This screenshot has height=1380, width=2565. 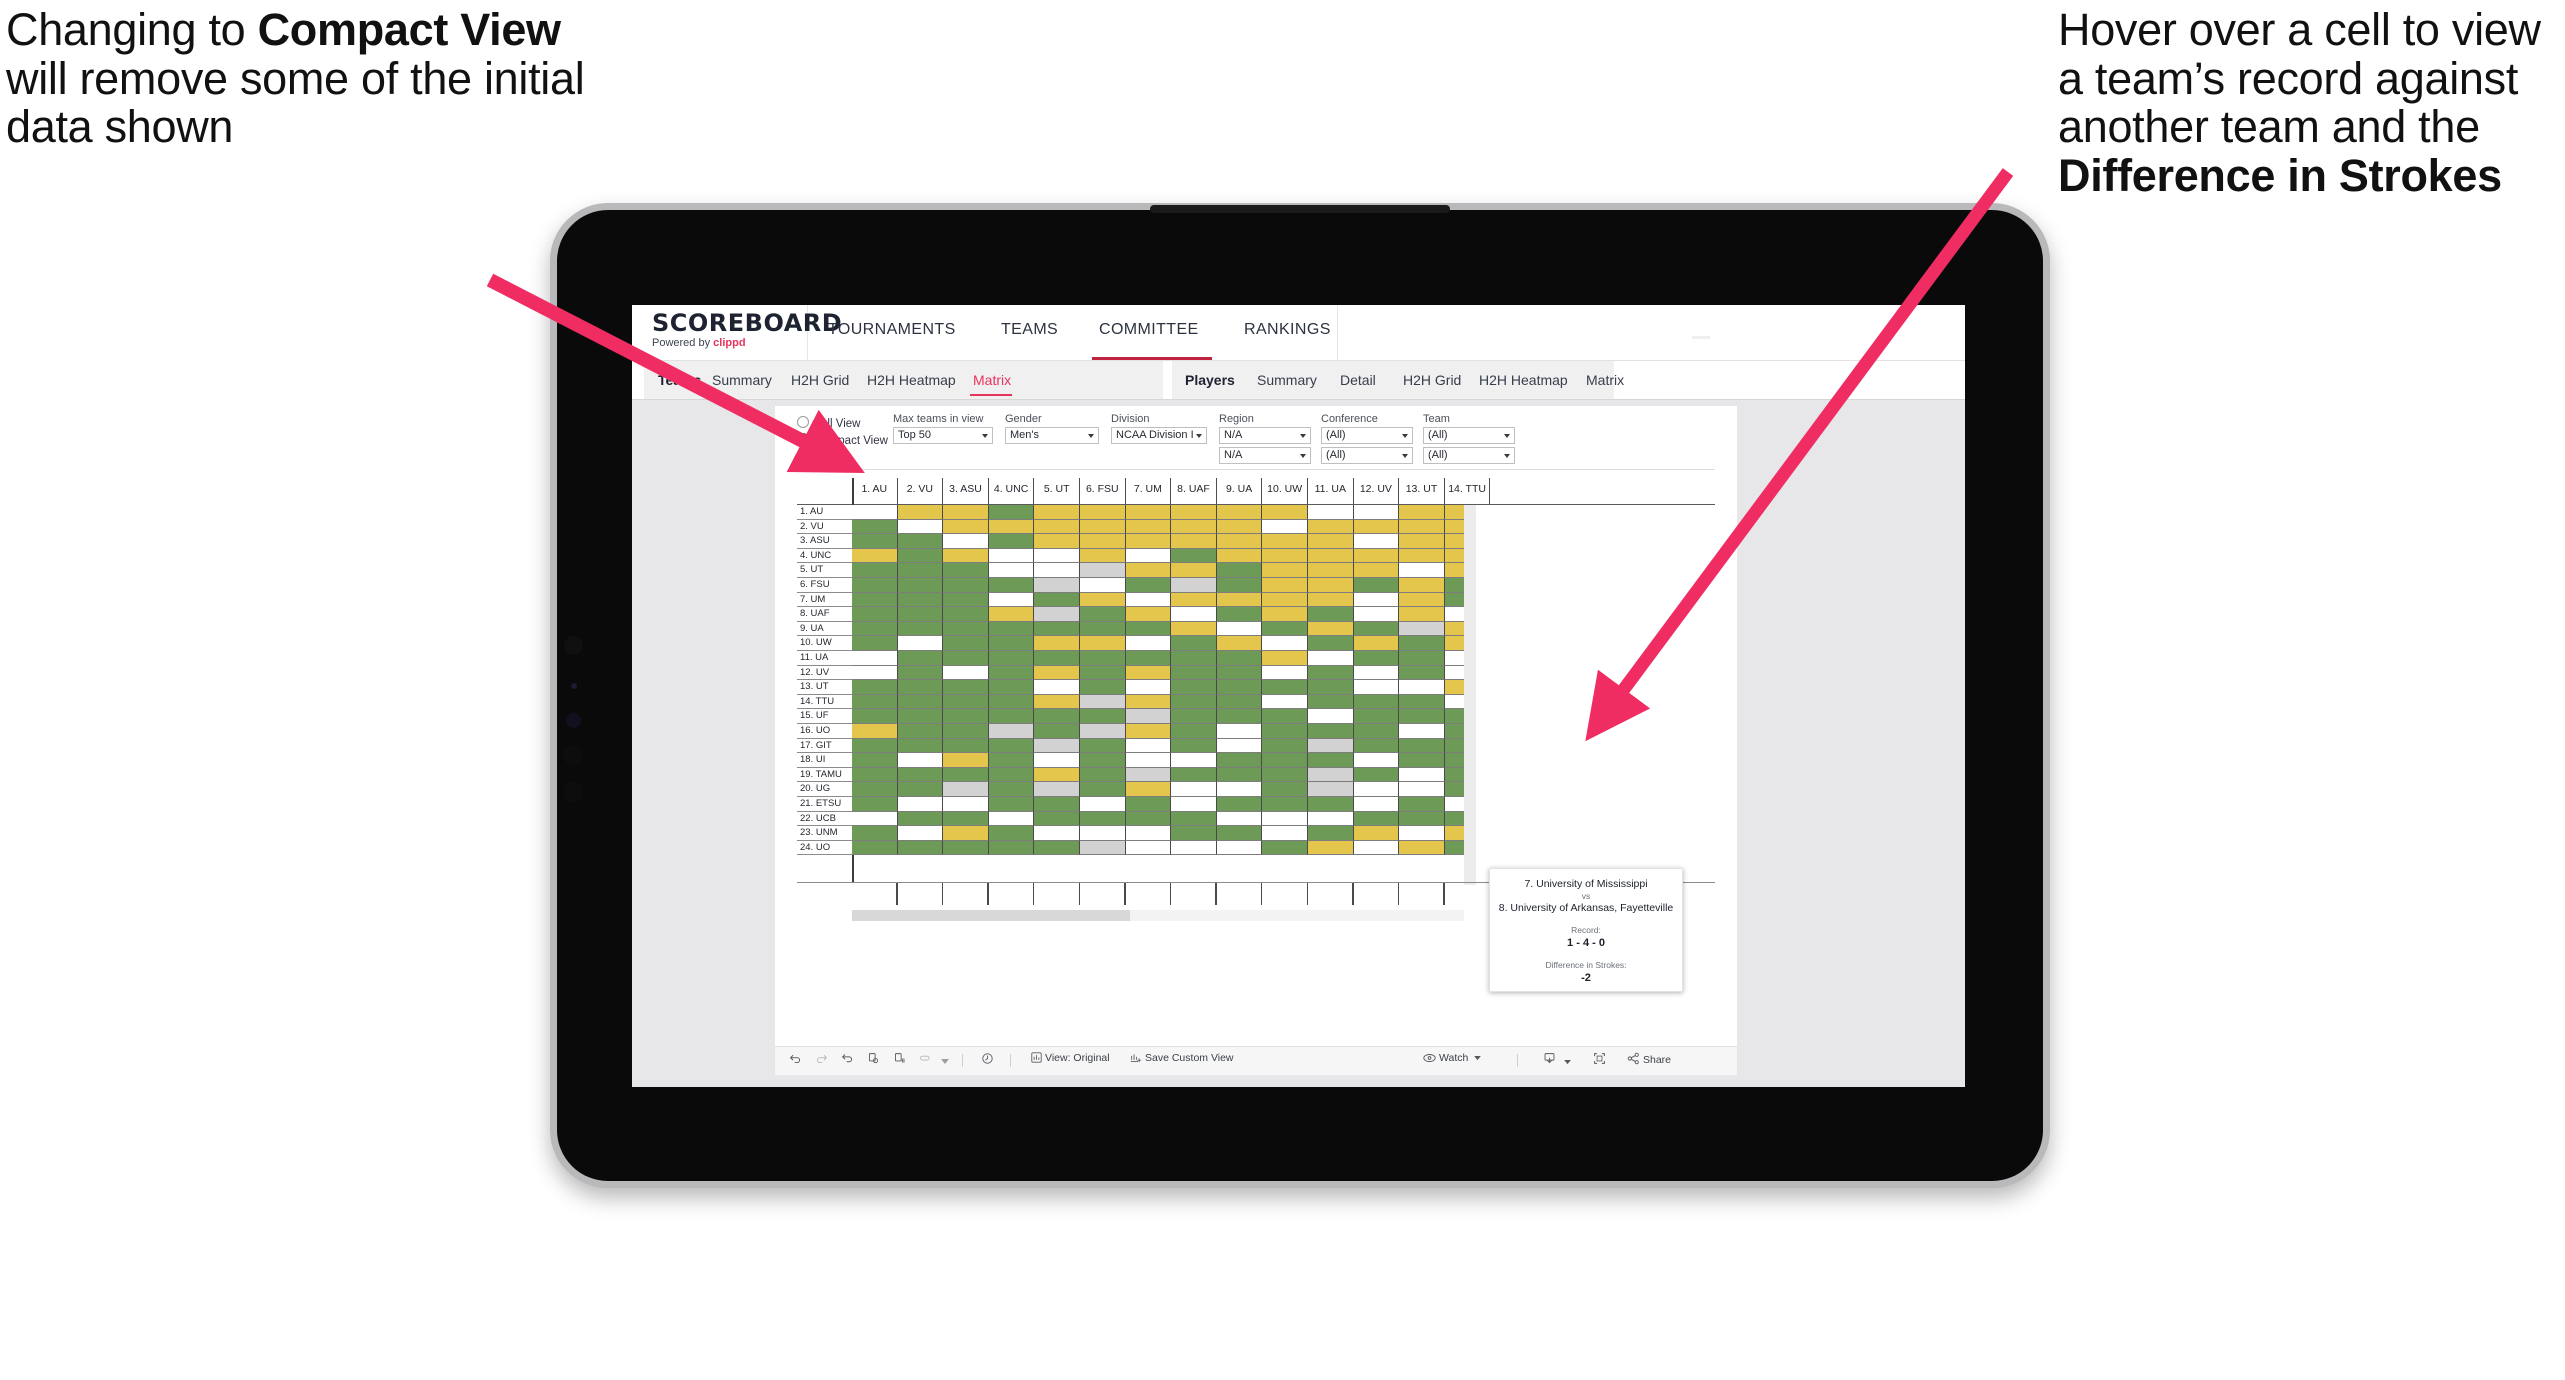 I want to click on download-dropdown-icon, so click(x=1567, y=1062).